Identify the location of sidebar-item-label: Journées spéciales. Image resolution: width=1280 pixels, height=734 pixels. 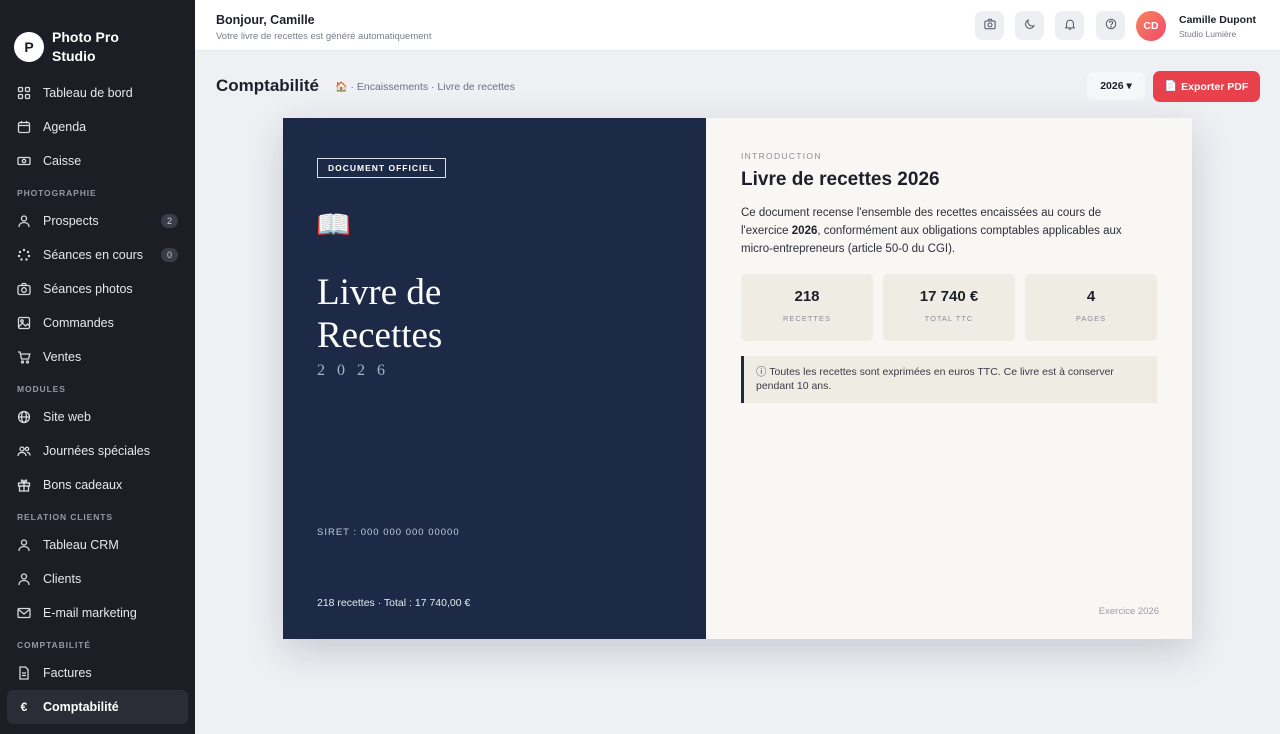
(97, 451).